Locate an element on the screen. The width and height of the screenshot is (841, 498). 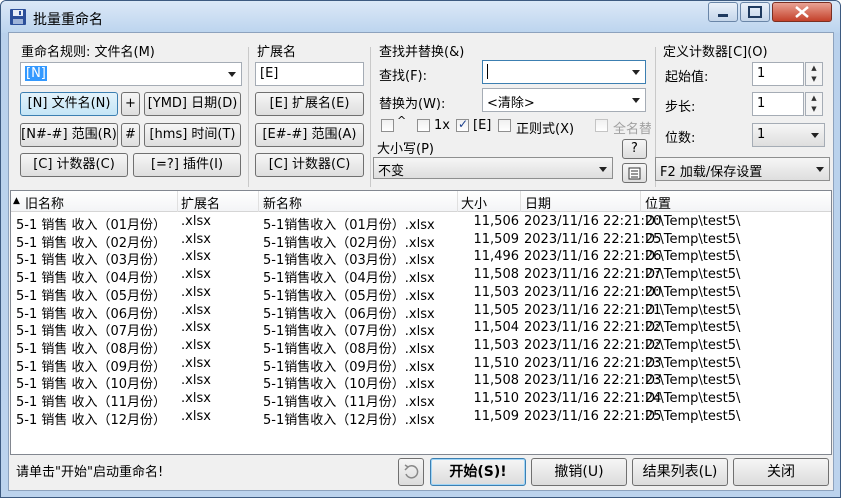
list-header: ▲ 旧名称 扩展名 新名称 大小 日期 位置 is located at coordinates (421, 201).